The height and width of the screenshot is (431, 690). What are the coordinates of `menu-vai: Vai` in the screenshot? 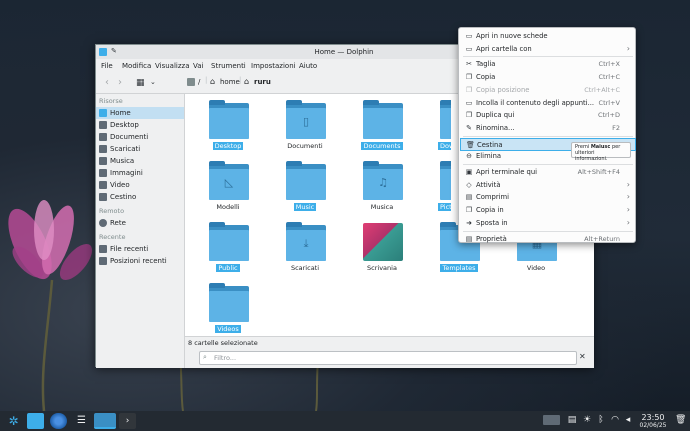 It's located at (198, 66).